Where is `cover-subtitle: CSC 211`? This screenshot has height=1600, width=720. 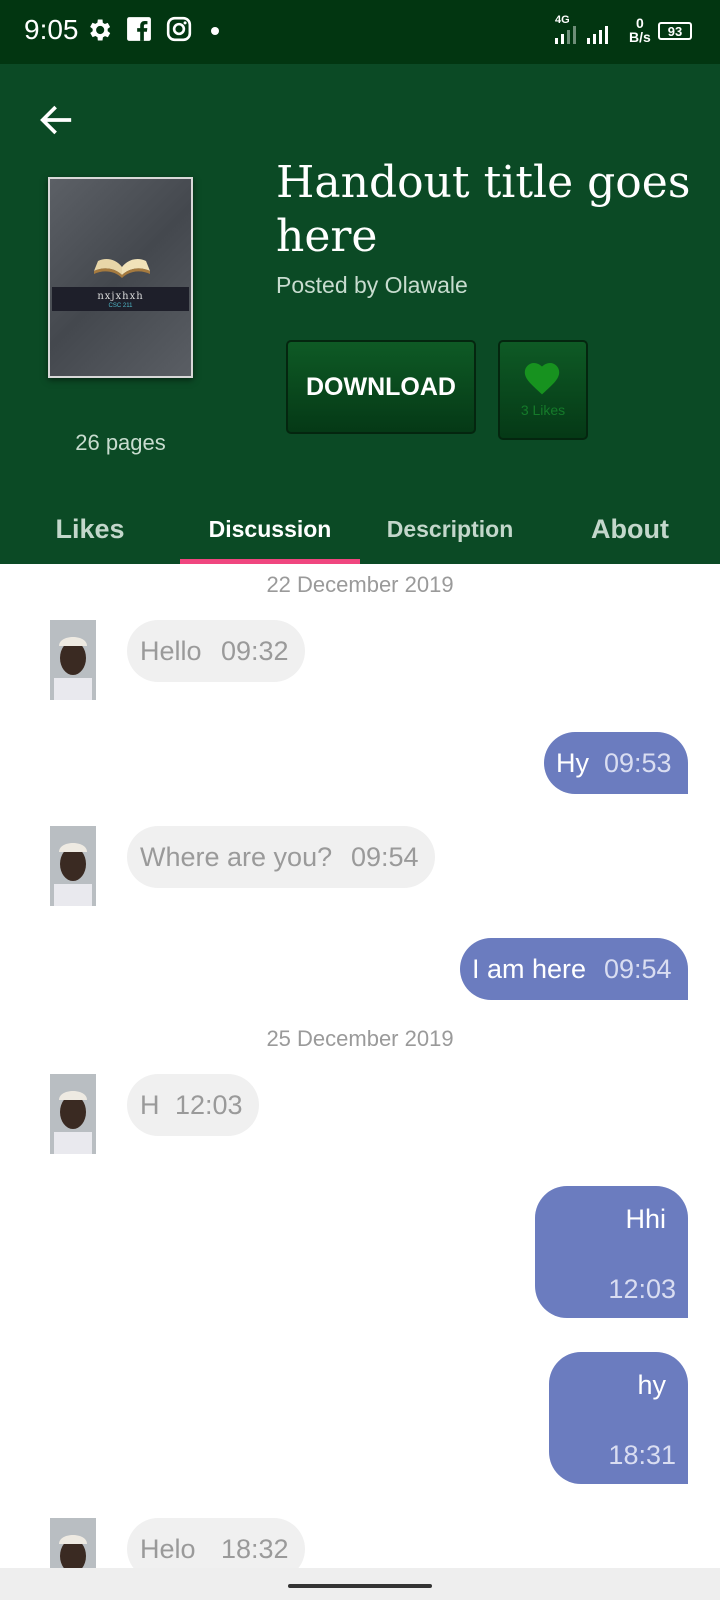 cover-subtitle: CSC 211 is located at coordinates (120, 306).